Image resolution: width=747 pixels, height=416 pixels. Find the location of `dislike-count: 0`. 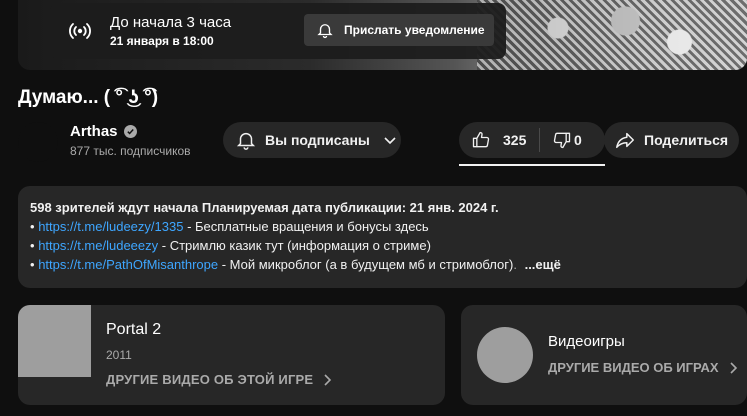

dislike-count: 0 is located at coordinates (578, 140).